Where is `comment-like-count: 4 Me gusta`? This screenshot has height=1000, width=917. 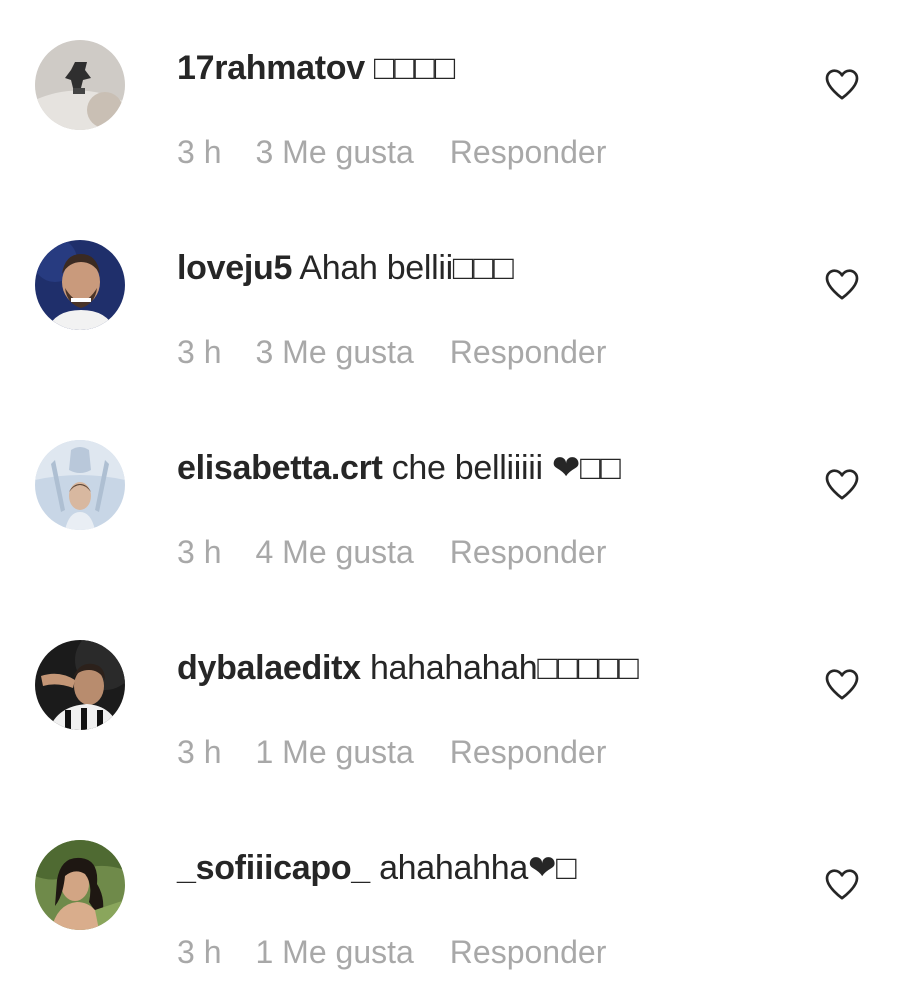 comment-like-count: 4 Me gusta is located at coordinates (334, 552).